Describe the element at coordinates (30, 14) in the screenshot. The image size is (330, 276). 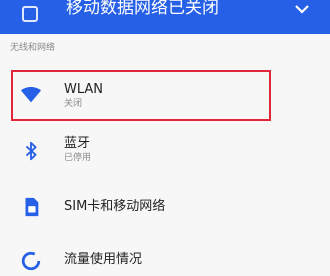
I see `mobile-data-off-icon` at that location.